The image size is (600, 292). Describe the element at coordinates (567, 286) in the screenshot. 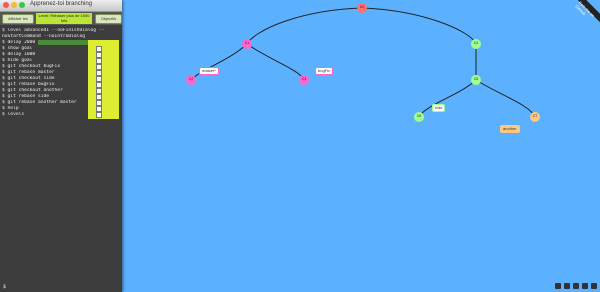

I see `undo-icon` at that location.